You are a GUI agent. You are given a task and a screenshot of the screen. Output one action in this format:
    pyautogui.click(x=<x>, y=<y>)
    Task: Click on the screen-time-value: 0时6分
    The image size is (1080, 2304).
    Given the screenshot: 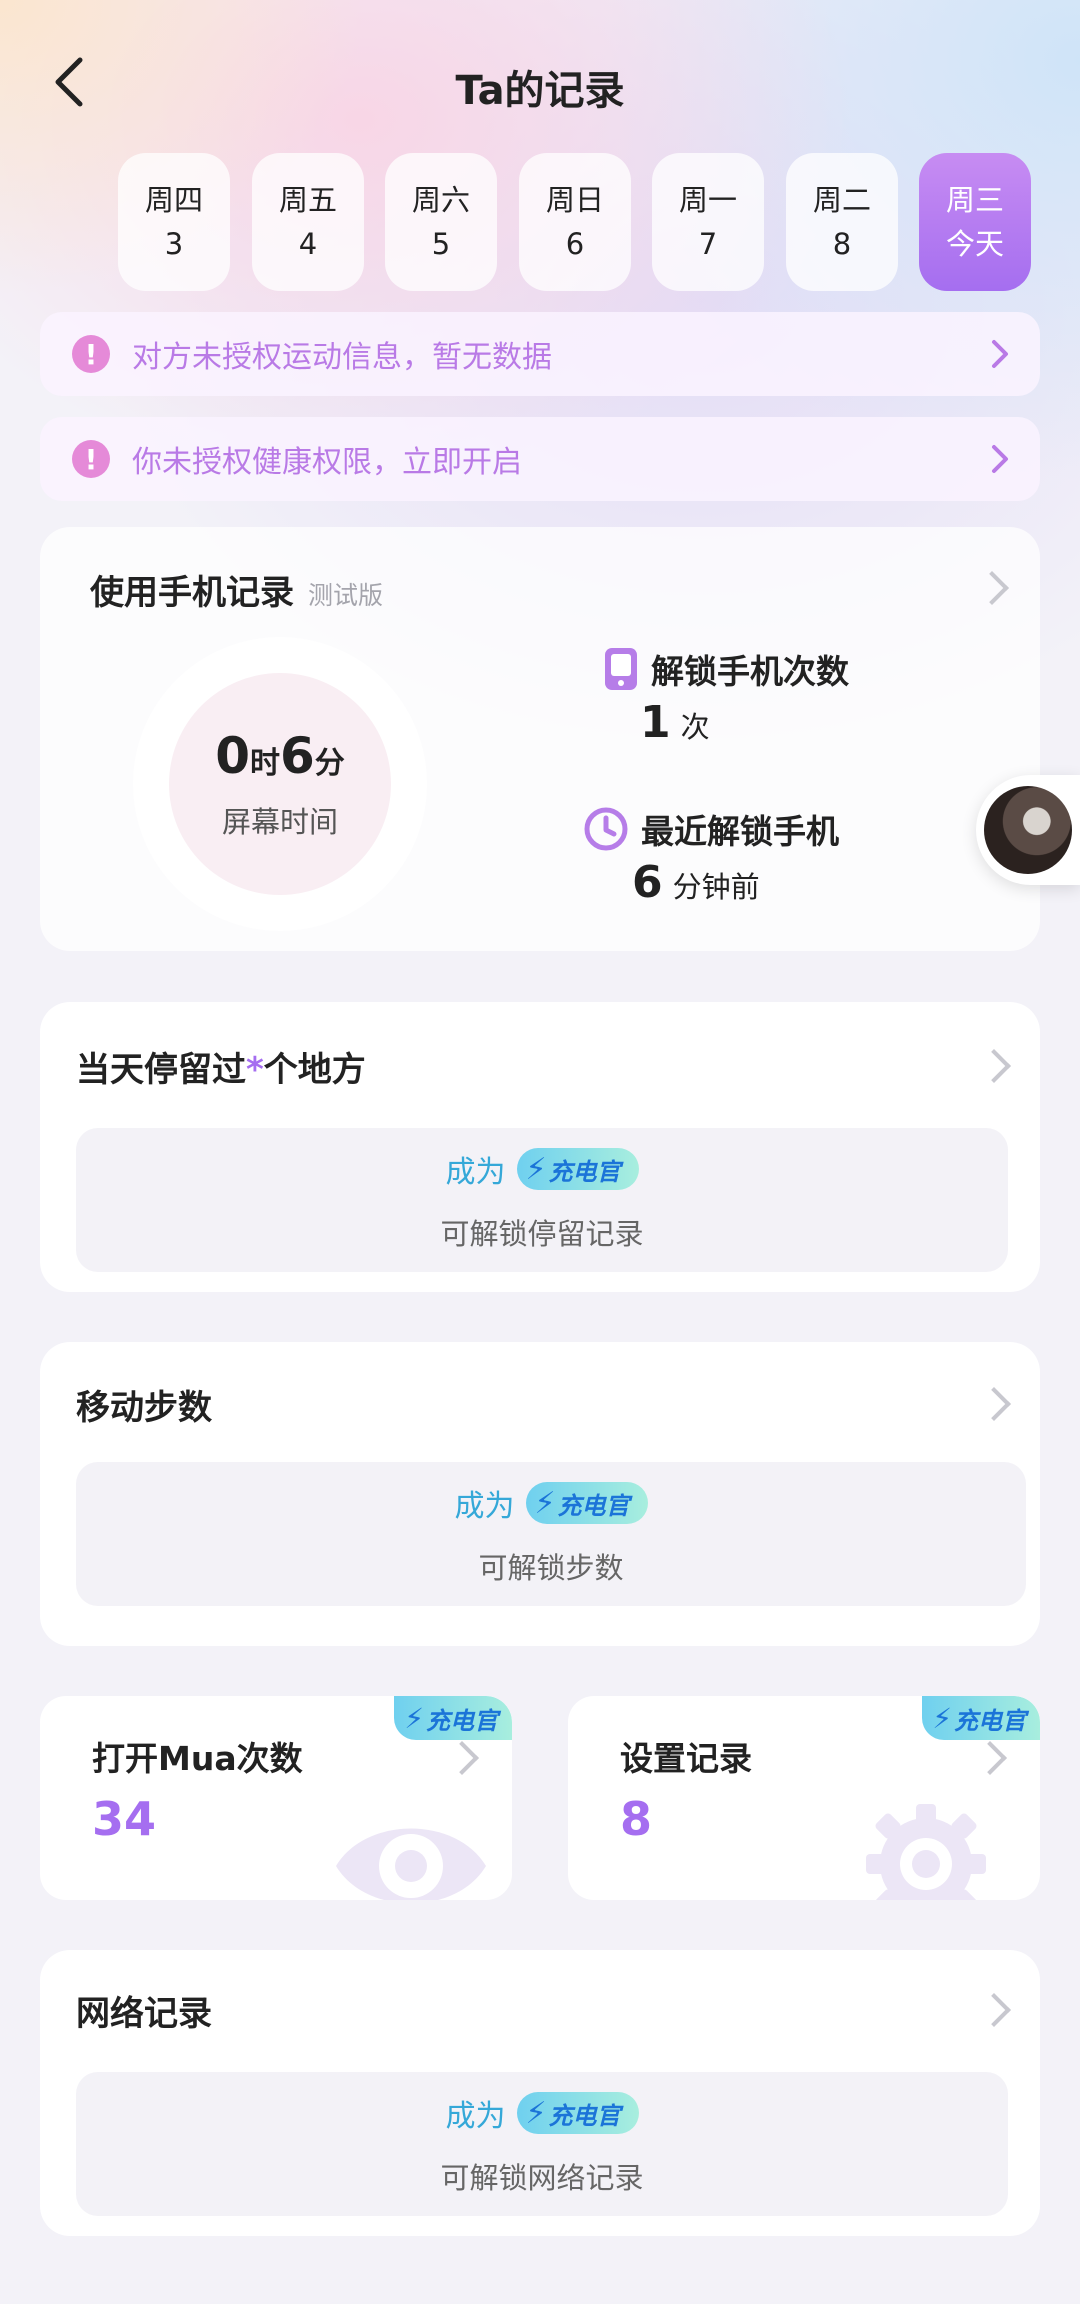 What is the action you would take?
    pyautogui.click(x=280, y=756)
    